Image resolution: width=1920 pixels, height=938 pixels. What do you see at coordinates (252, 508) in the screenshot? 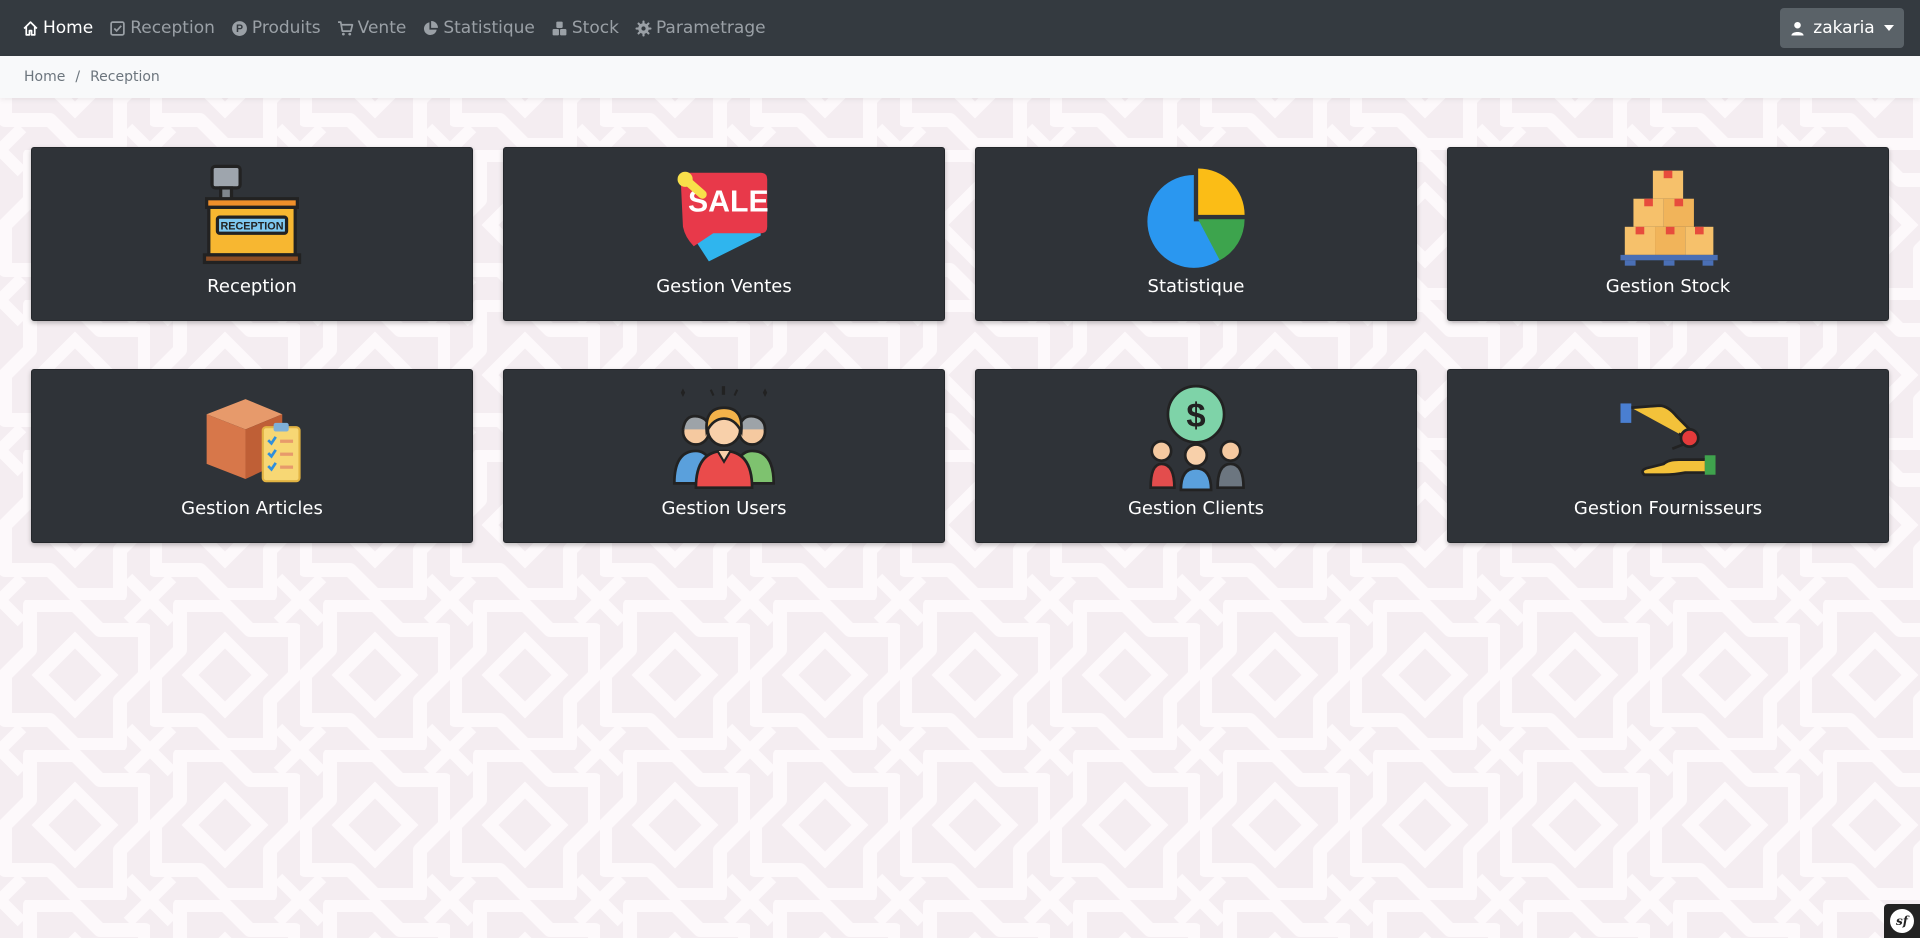
I see `tile-label: Gestion Articles` at bounding box center [252, 508].